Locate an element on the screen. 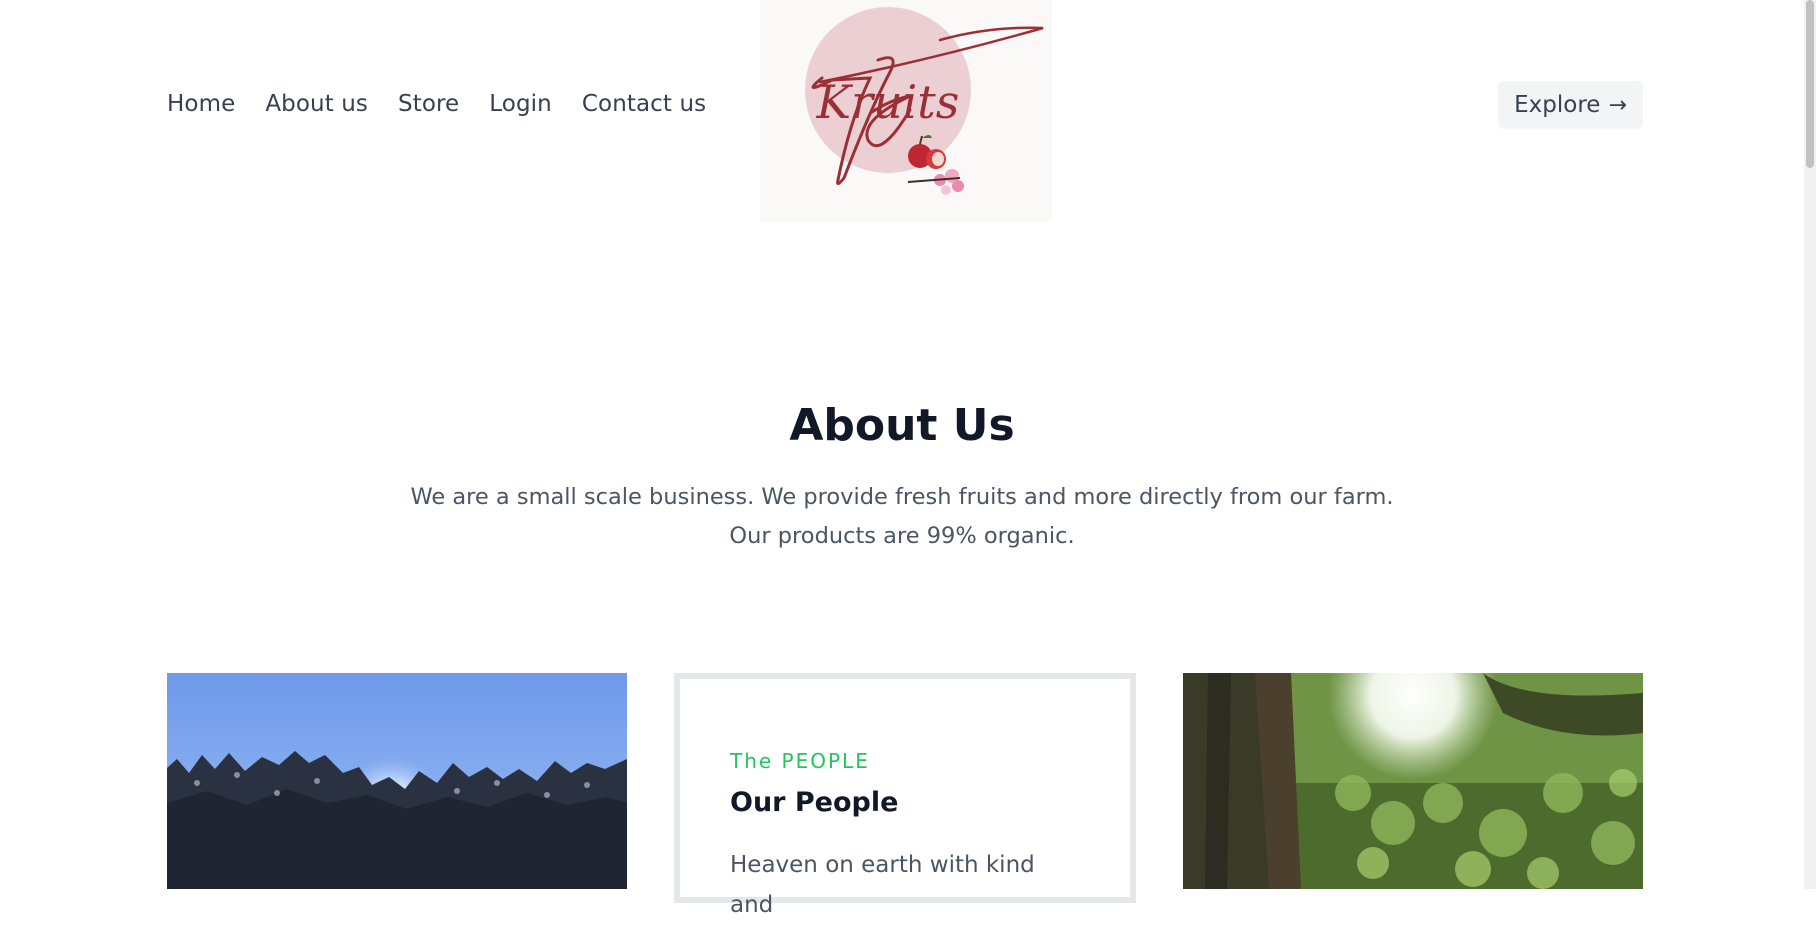  logo-text: Kruits is located at coordinates (888, 102).